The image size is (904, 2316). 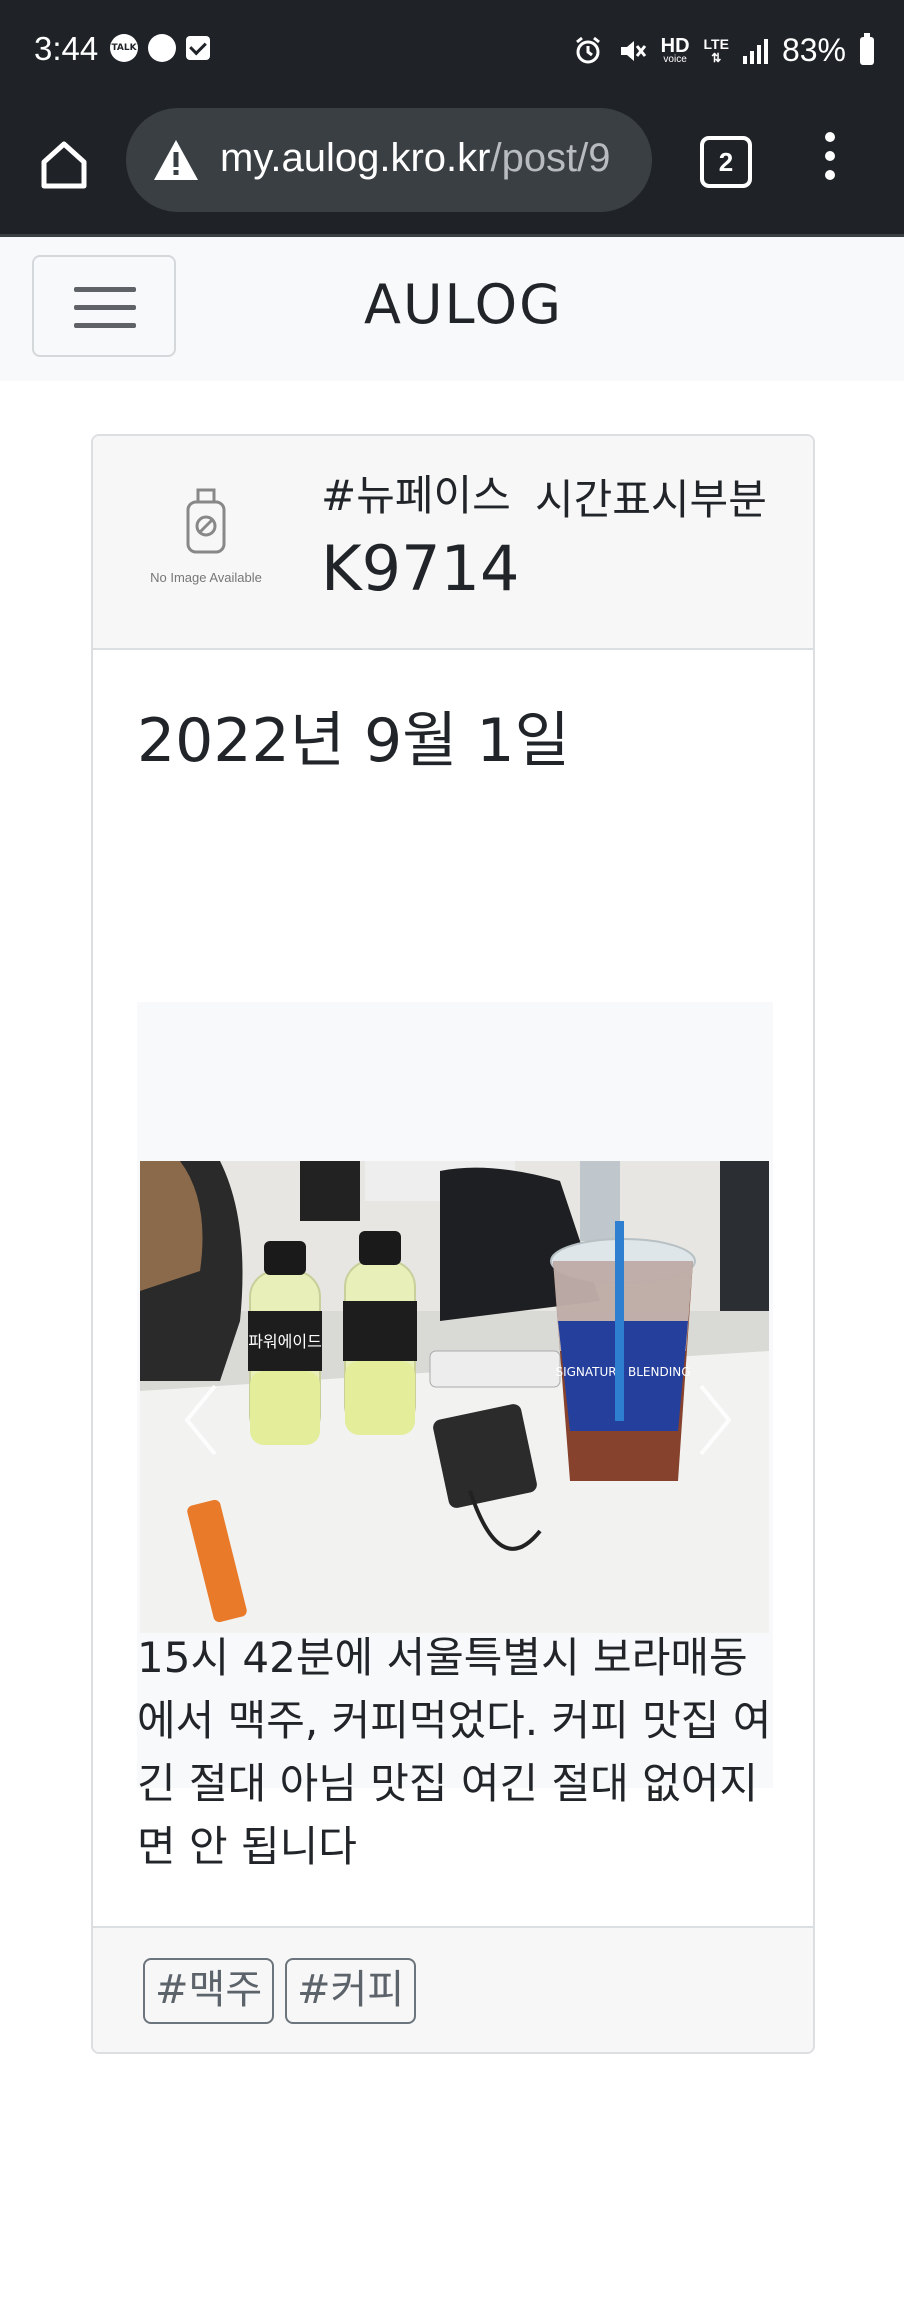 What do you see at coordinates (675, 49) in the screenshot?
I see `hd-voice-indicator: HD voice` at bounding box center [675, 49].